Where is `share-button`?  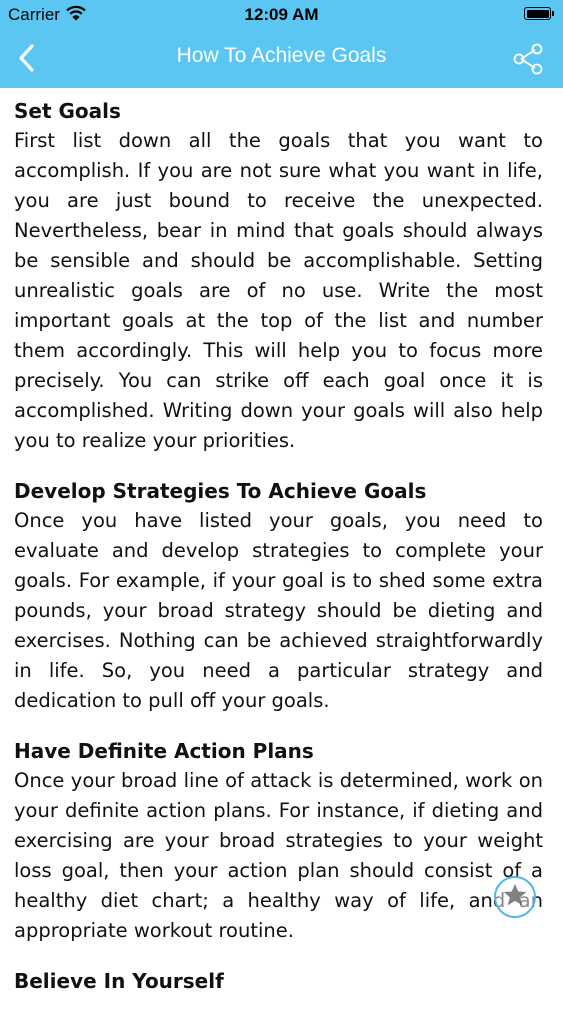
share-button is located at coordinates (528, 59).